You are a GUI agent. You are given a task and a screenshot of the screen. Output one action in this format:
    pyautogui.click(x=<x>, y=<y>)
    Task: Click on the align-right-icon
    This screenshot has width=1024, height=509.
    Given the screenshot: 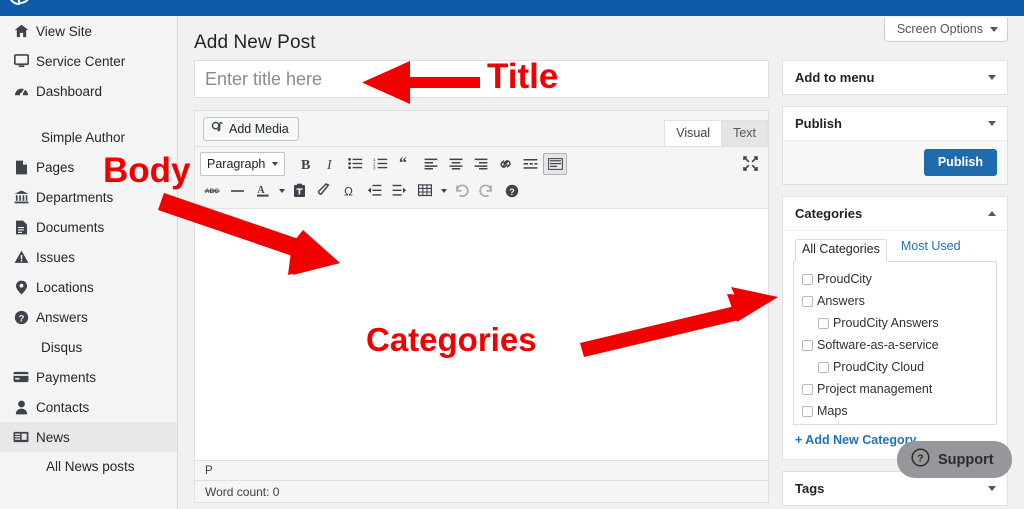 What is the action you would take?
    pyautogui.click(x=480, y=163)
    